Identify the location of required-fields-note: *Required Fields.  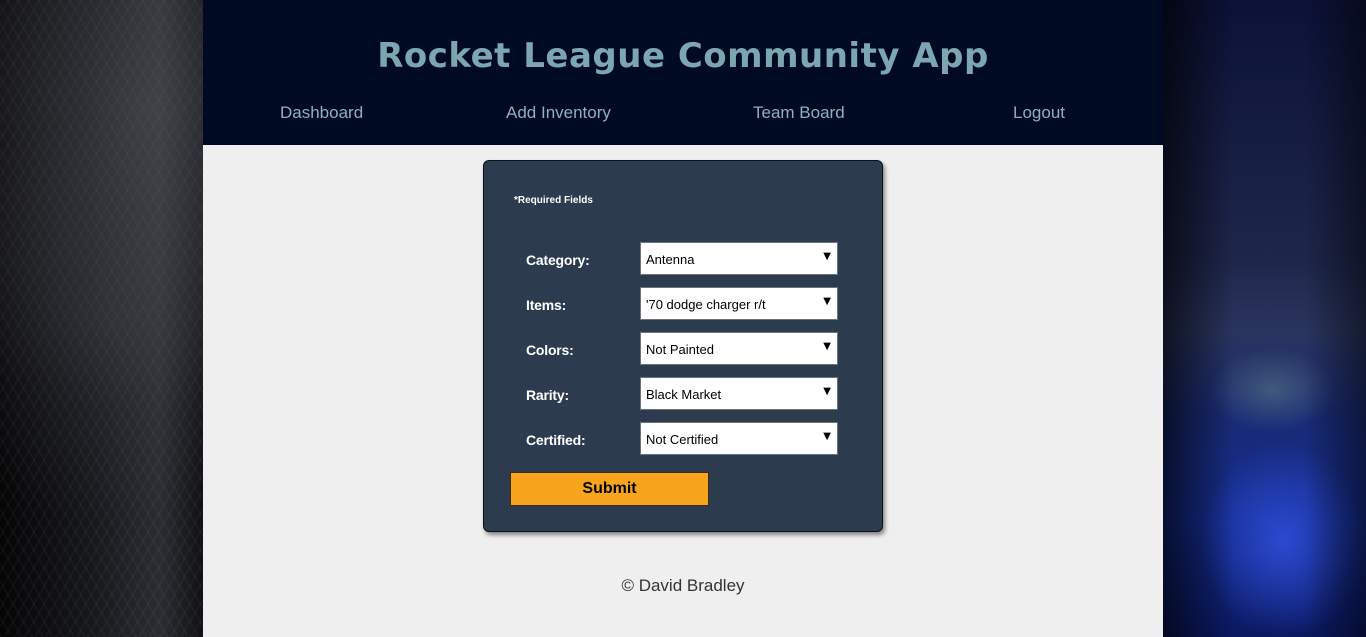
(553, 200).